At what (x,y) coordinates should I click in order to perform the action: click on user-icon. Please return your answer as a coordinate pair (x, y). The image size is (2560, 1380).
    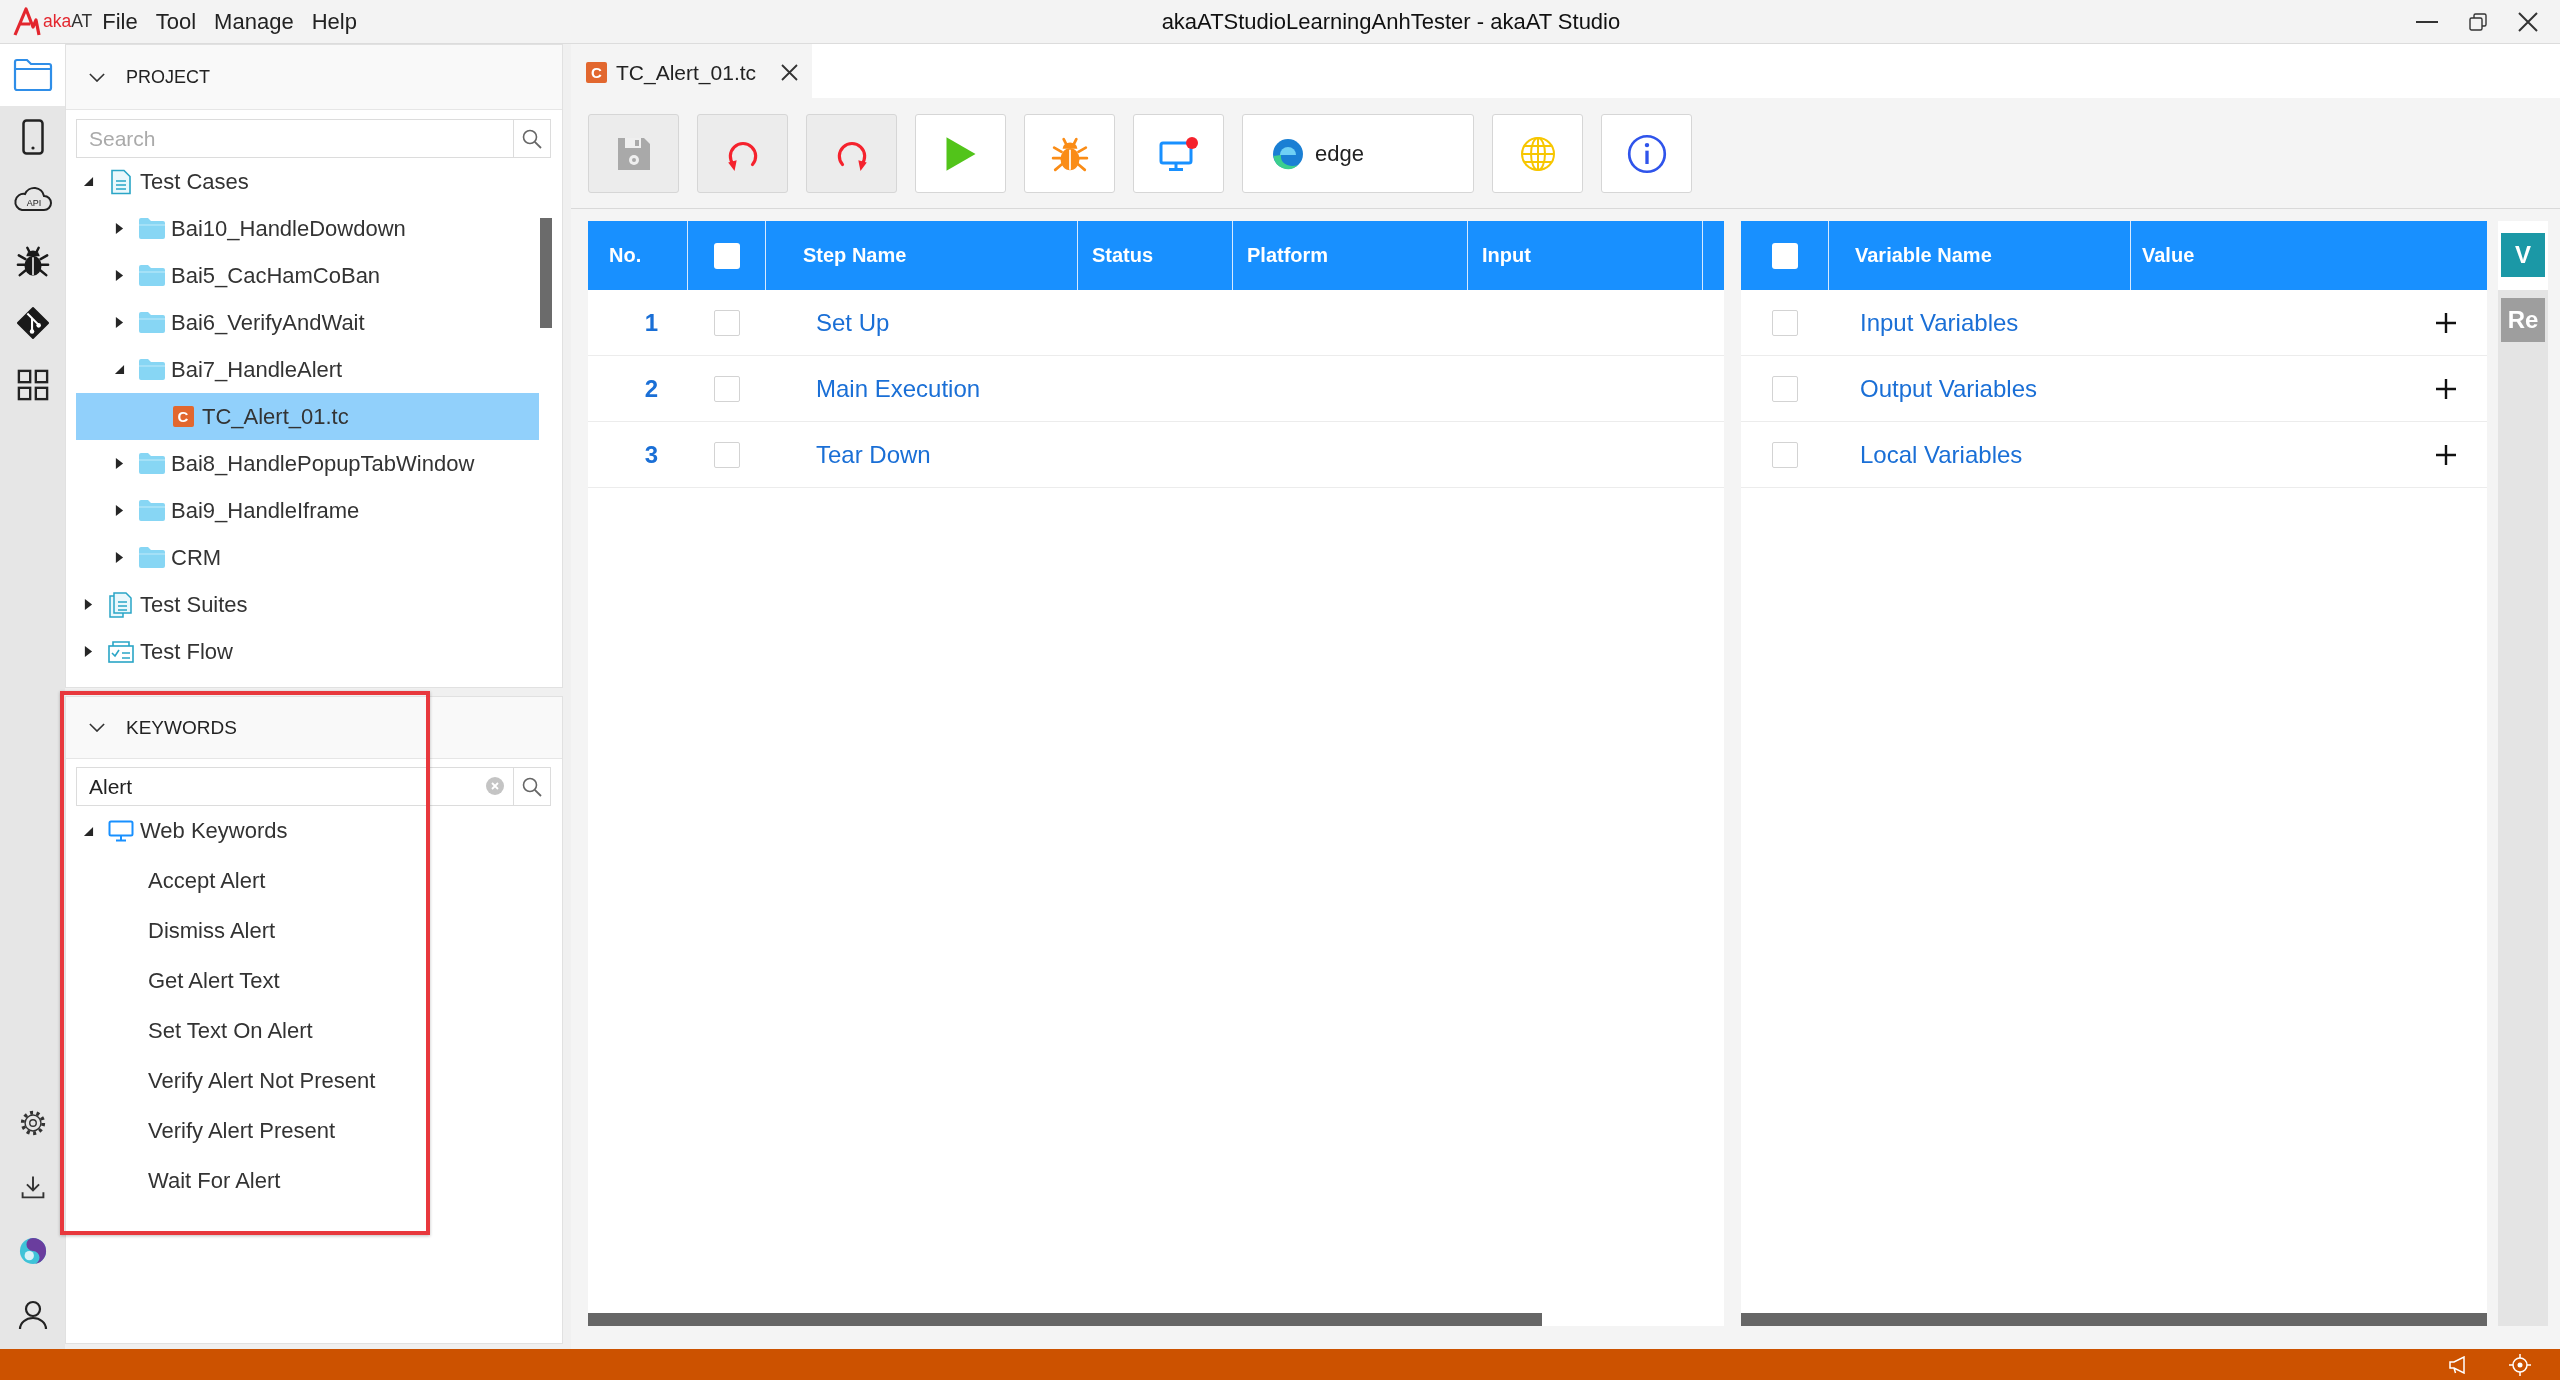
    Looking at the image, I should click on (32, 1315).